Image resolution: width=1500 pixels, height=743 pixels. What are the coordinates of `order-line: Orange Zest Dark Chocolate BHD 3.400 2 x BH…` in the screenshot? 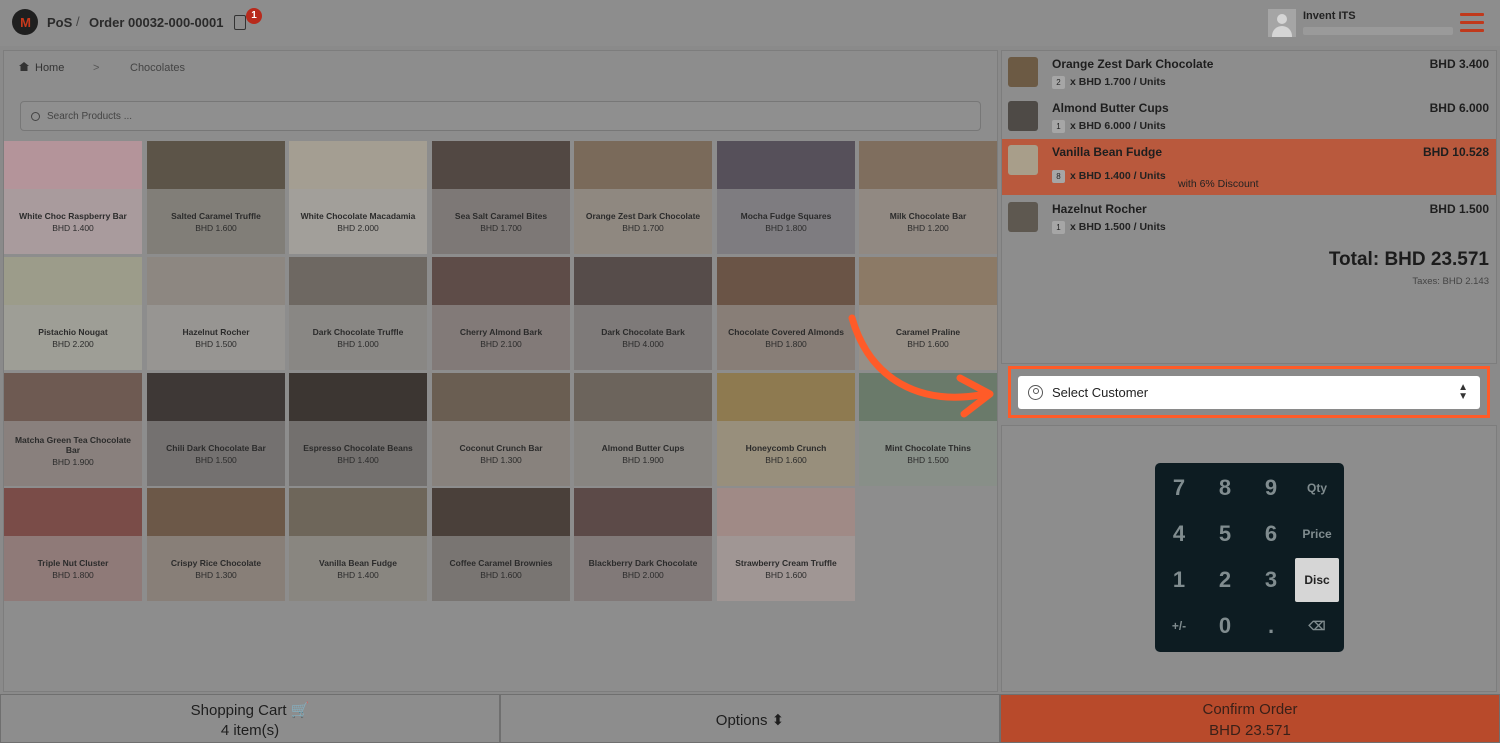 It's located at (1249, 73).